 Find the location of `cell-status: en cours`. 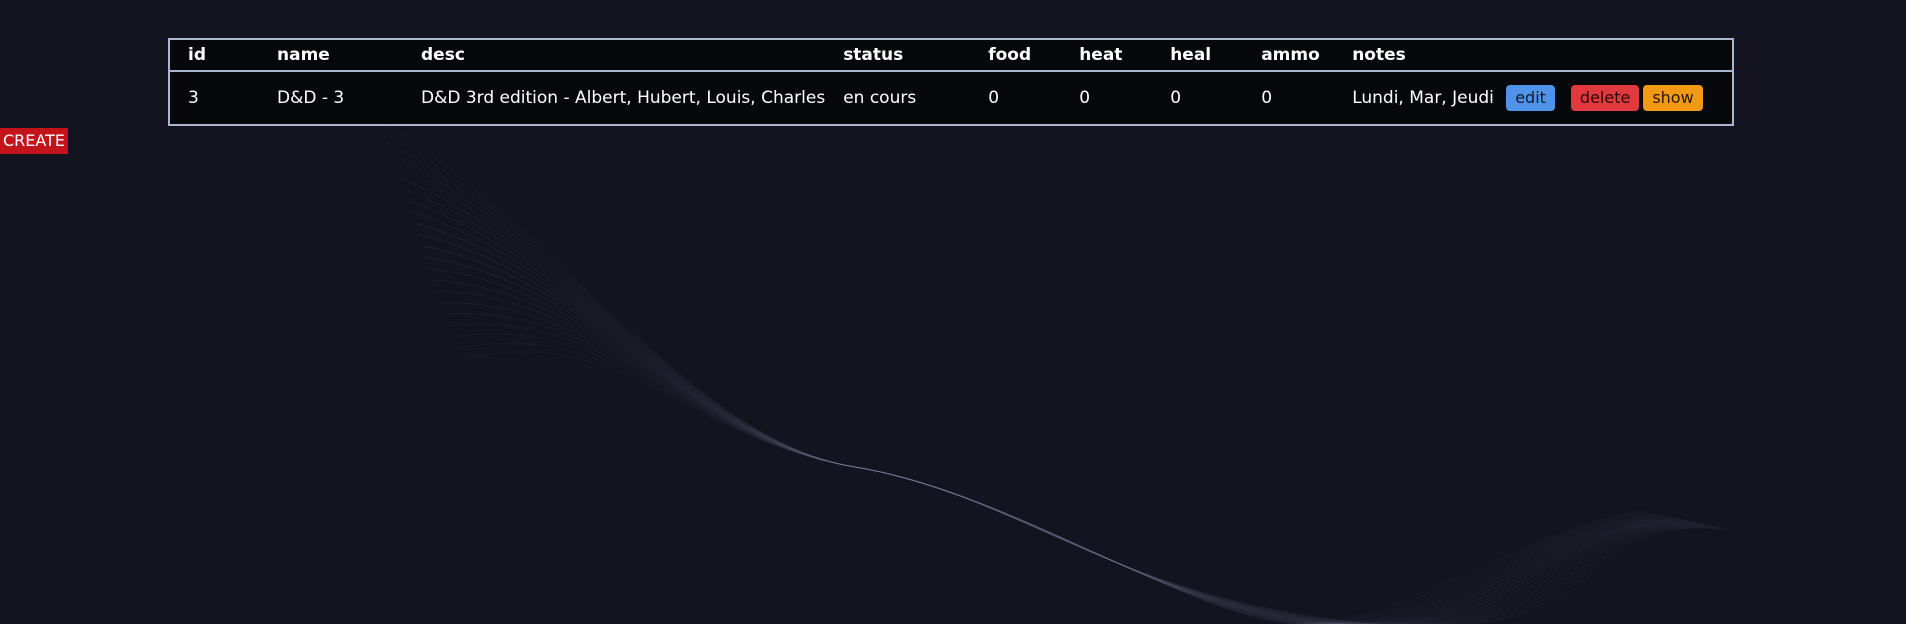

cell-status: en cours is located at coordinates (880, 98).